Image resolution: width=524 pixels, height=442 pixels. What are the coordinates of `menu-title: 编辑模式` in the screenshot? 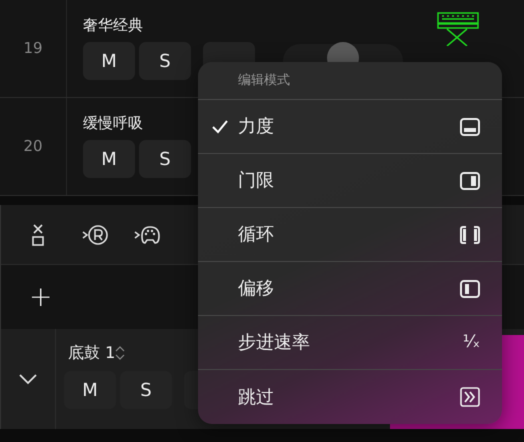 It's located at (264, 81).